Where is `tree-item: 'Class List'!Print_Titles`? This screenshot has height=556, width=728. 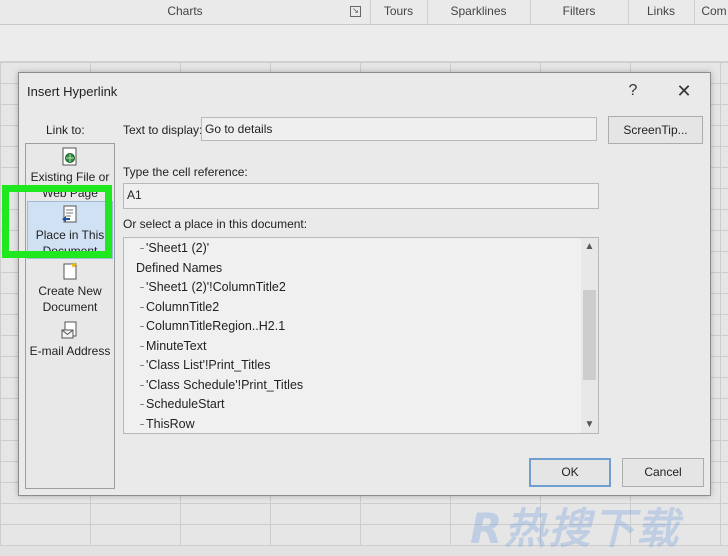
tree-item: 'Class List'!Print_Titles is located at coordinates (205, 365).